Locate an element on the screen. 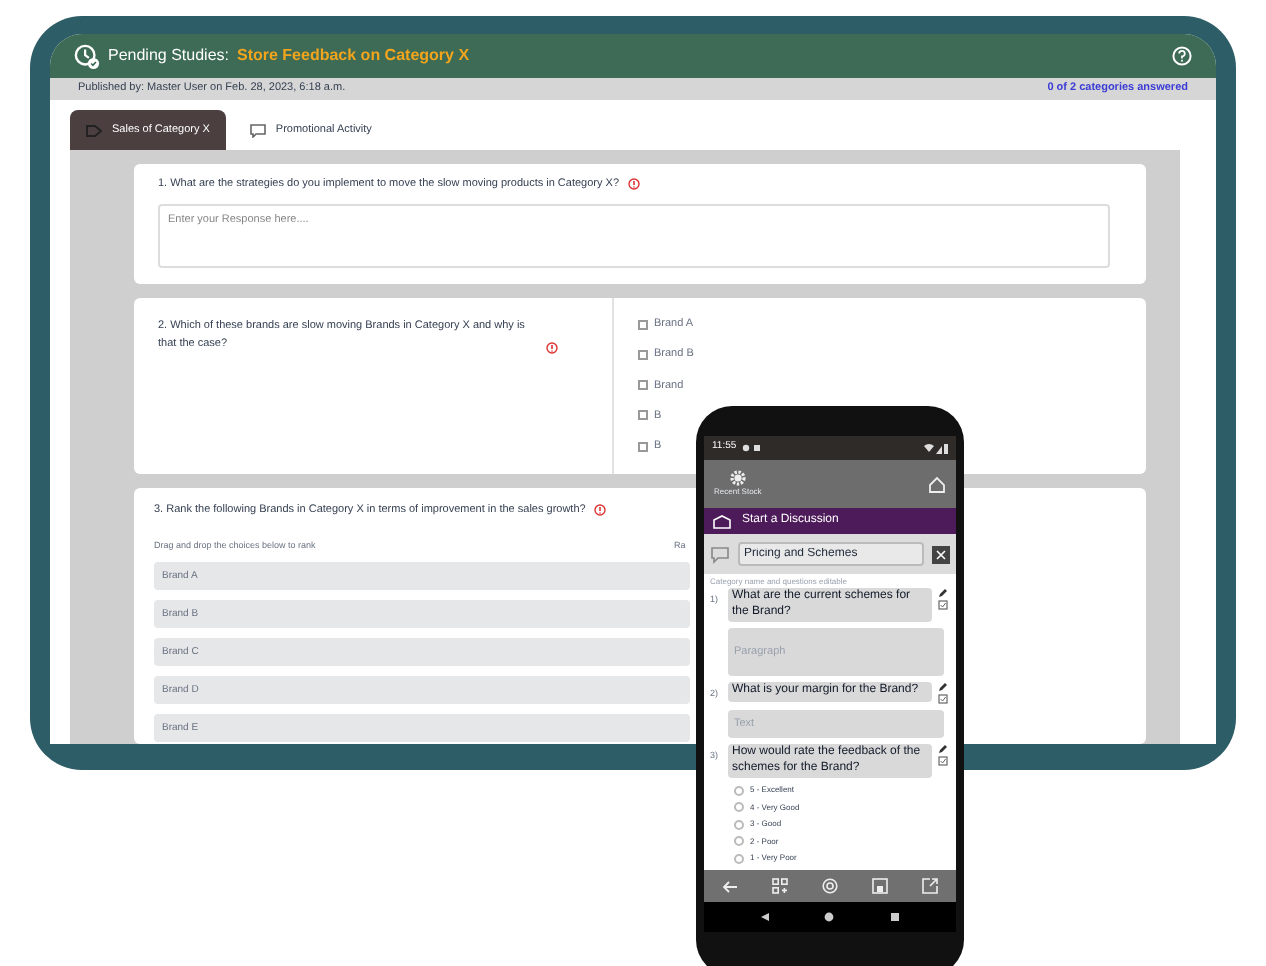 This screenshot has height=966, width=1266. back-triangle-icon is located at coordinates (764, 917).